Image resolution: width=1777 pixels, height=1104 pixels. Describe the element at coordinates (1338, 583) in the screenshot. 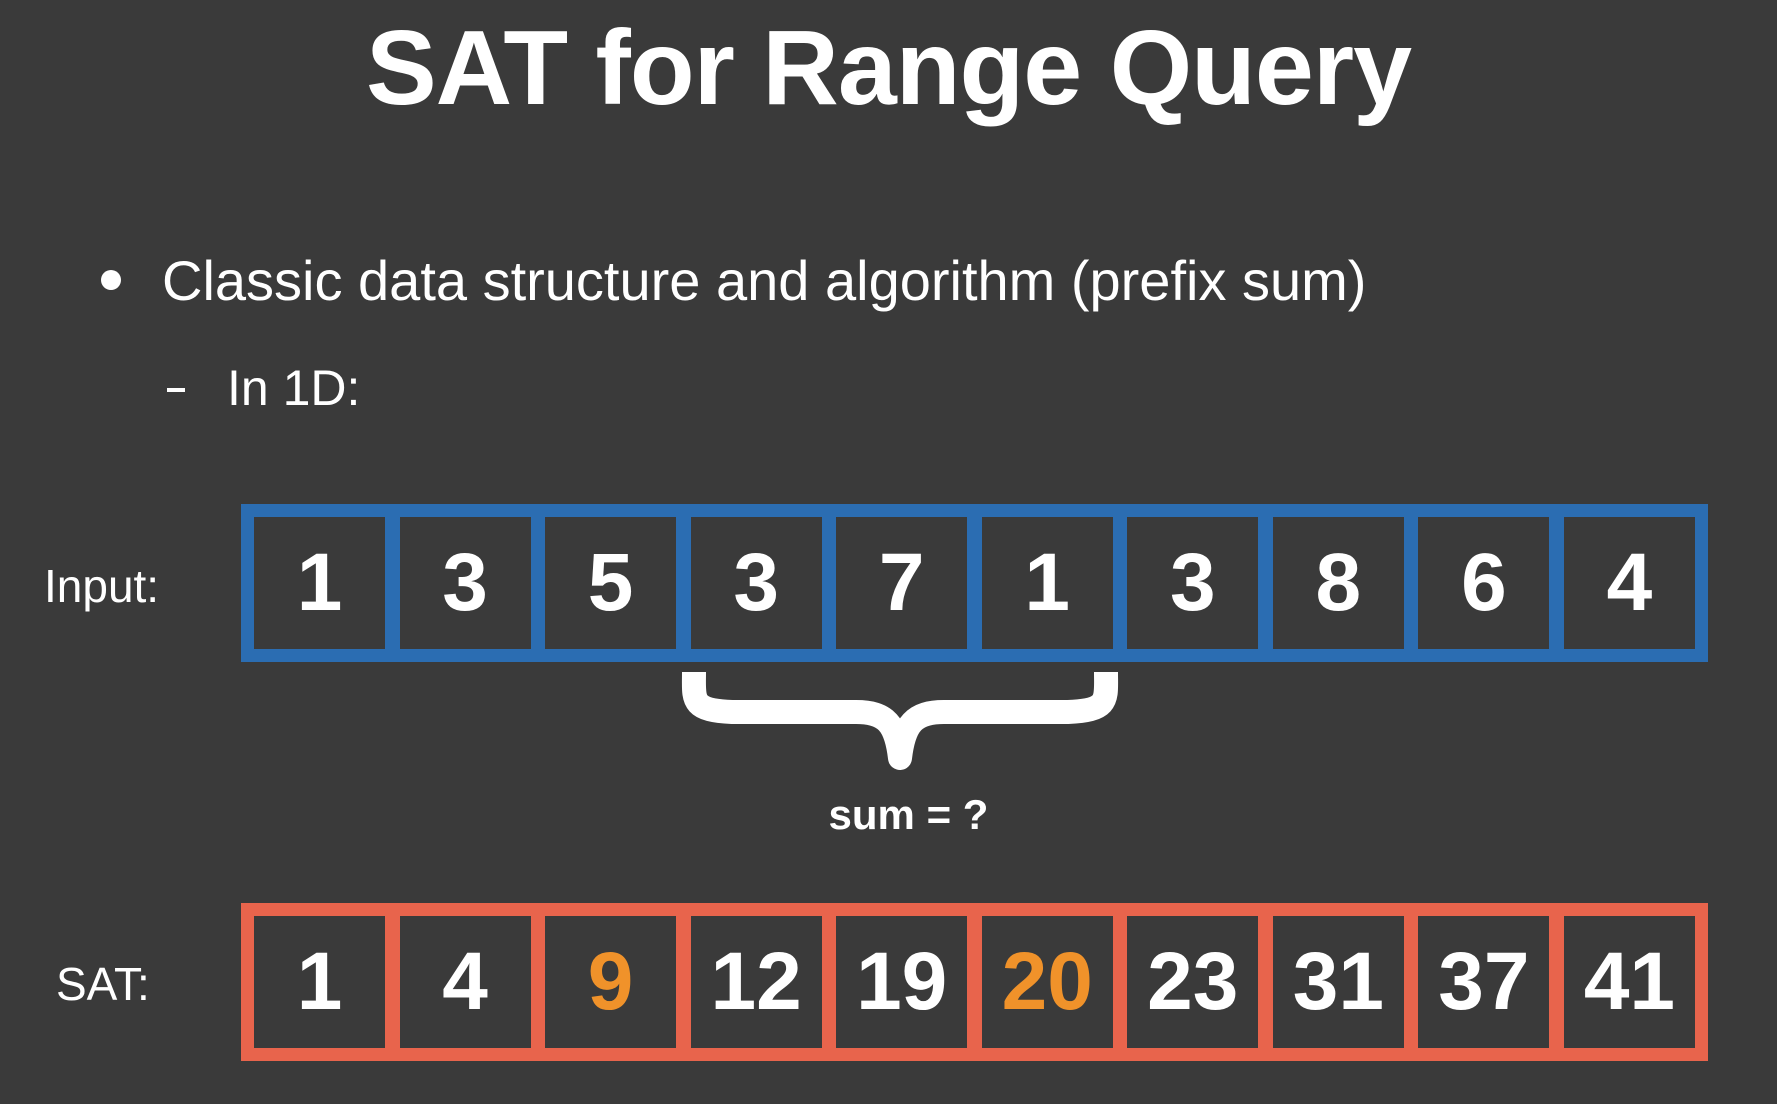

I see `input-cell: 8` at that location.